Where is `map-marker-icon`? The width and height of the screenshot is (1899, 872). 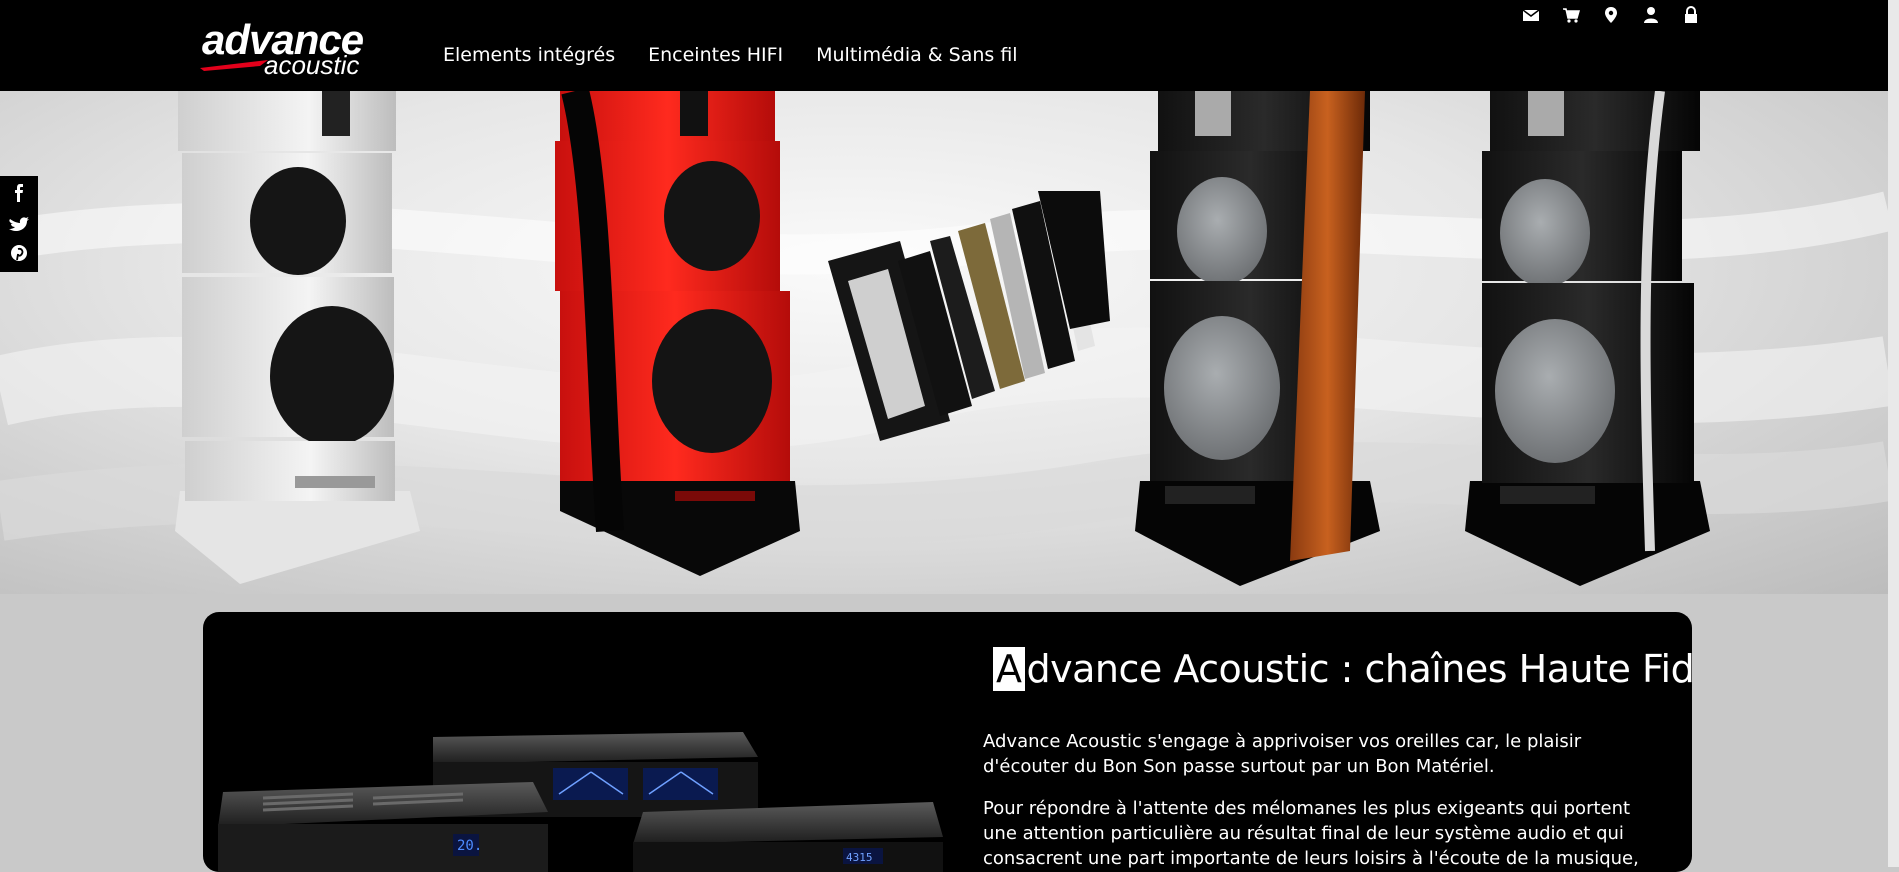 map-marker-icon is located at coordinates (1612, 16).